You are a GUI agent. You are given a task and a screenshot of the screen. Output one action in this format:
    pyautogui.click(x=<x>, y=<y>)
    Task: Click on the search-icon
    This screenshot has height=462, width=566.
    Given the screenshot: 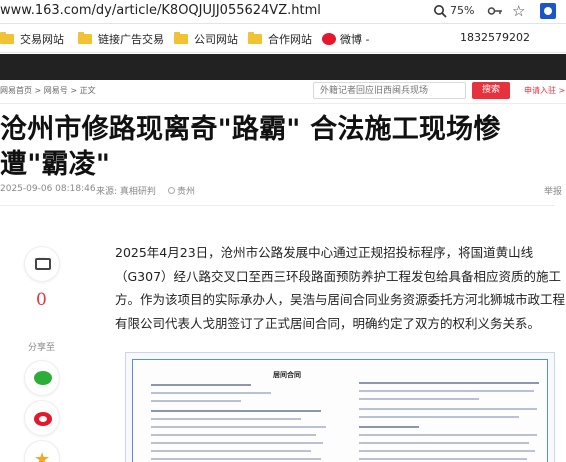 What is the action you would take?
    pyautogui.click(x=440, y=11)
    